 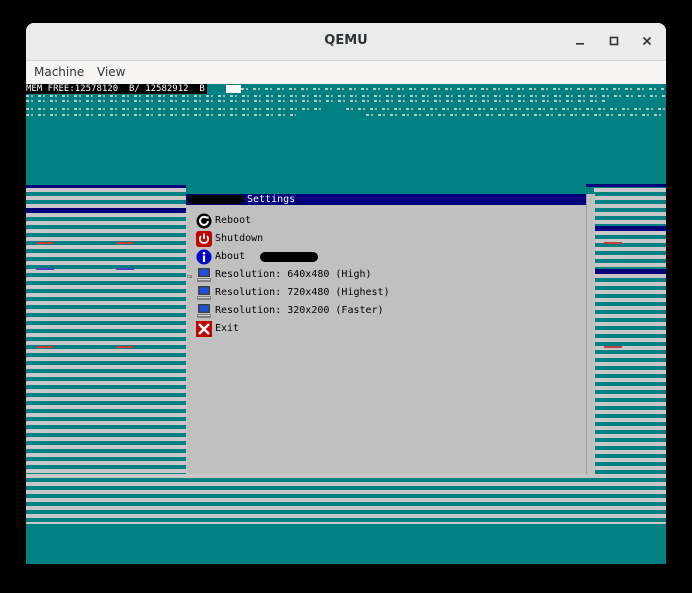 What do you see at coordinates (233, 220) in the screenshot?
I see `menu-item-label: Reboot` at bounding box center [233, 220].